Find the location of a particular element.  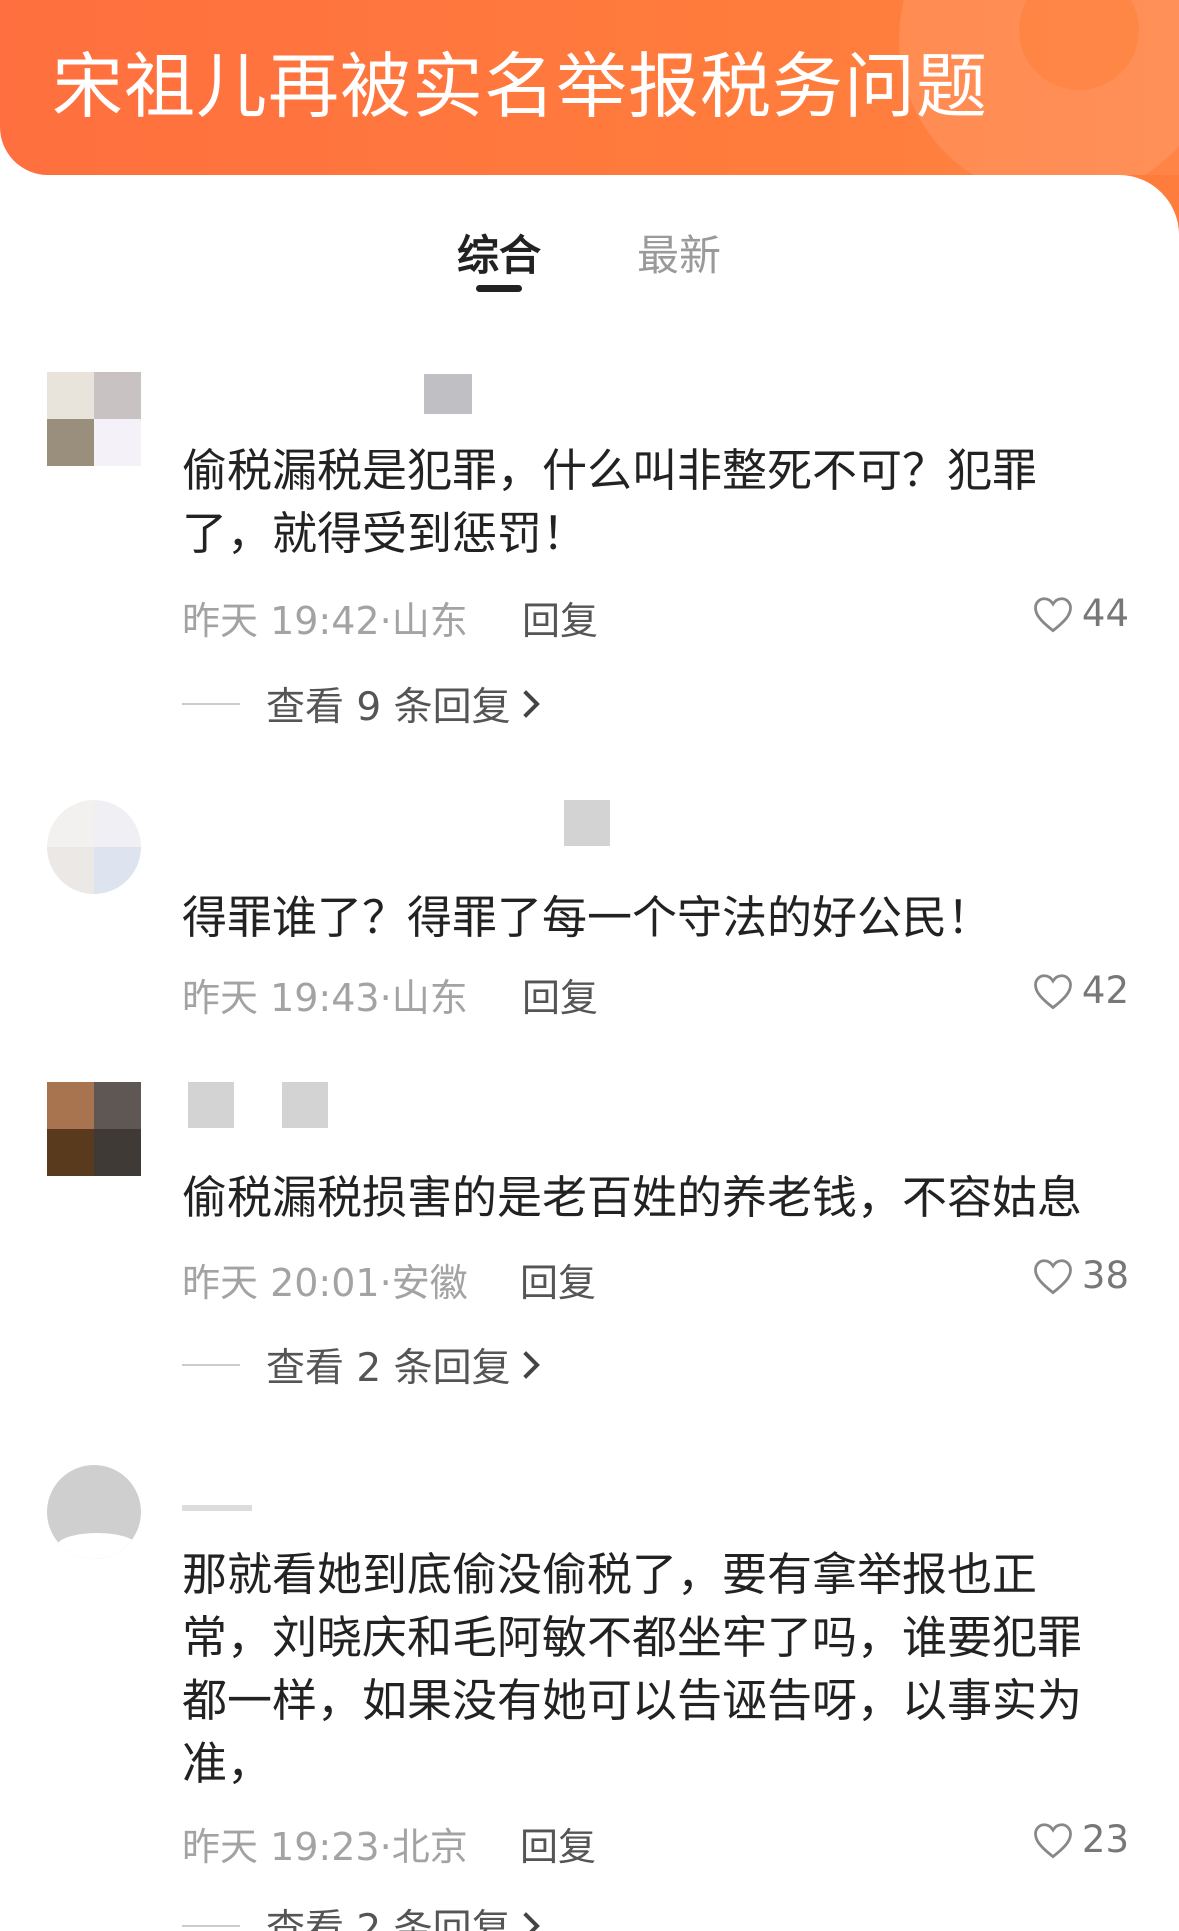

comment-meta: 昨天 19:43·山东 is located at coordinates (325, 994).